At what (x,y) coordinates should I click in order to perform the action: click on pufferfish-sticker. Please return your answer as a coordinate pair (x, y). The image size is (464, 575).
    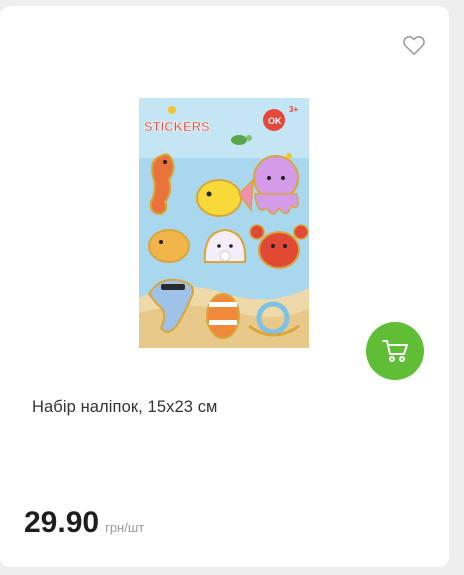
    Looking at the image, I should click on (169, 246).